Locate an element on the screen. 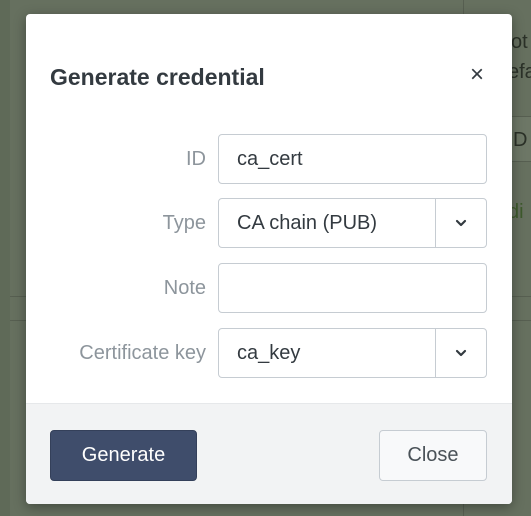 The height and width of the screenshot is (516, 531). type-select: CA chain (PUB) is located at coordinates (352, 223).